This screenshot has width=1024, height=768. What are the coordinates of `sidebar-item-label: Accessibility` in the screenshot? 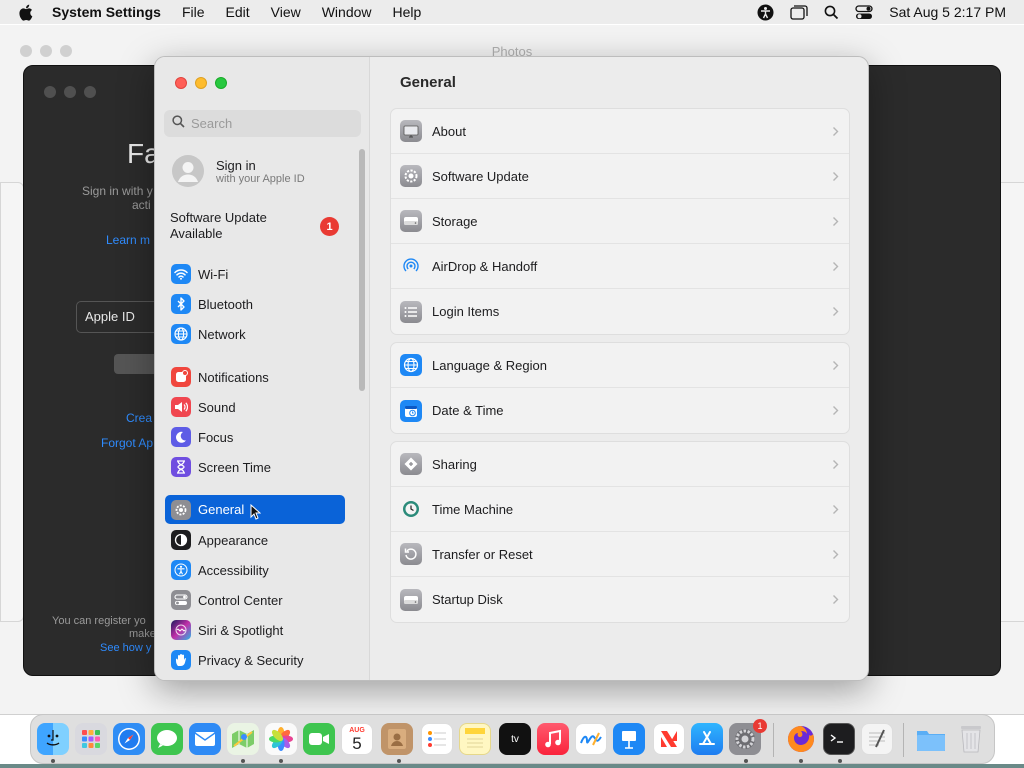 It's located at (233, 570).